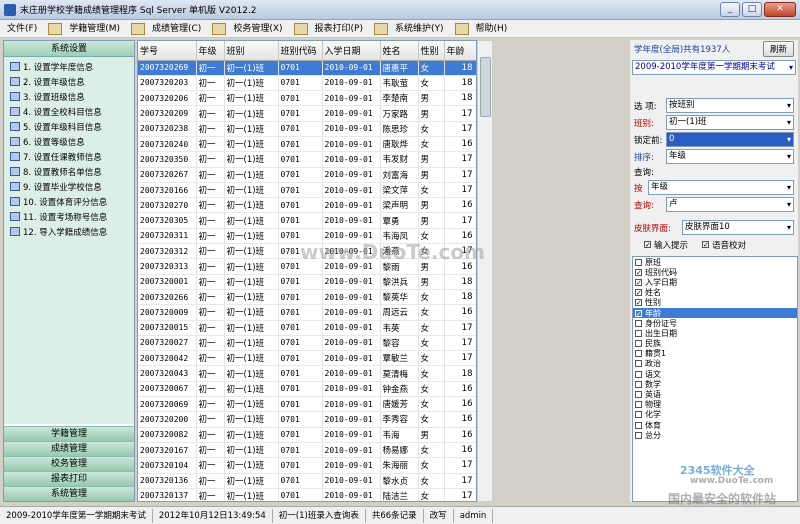 The image size is (800, 524). I want to click on column-header: 姓名, so click(399, 51).